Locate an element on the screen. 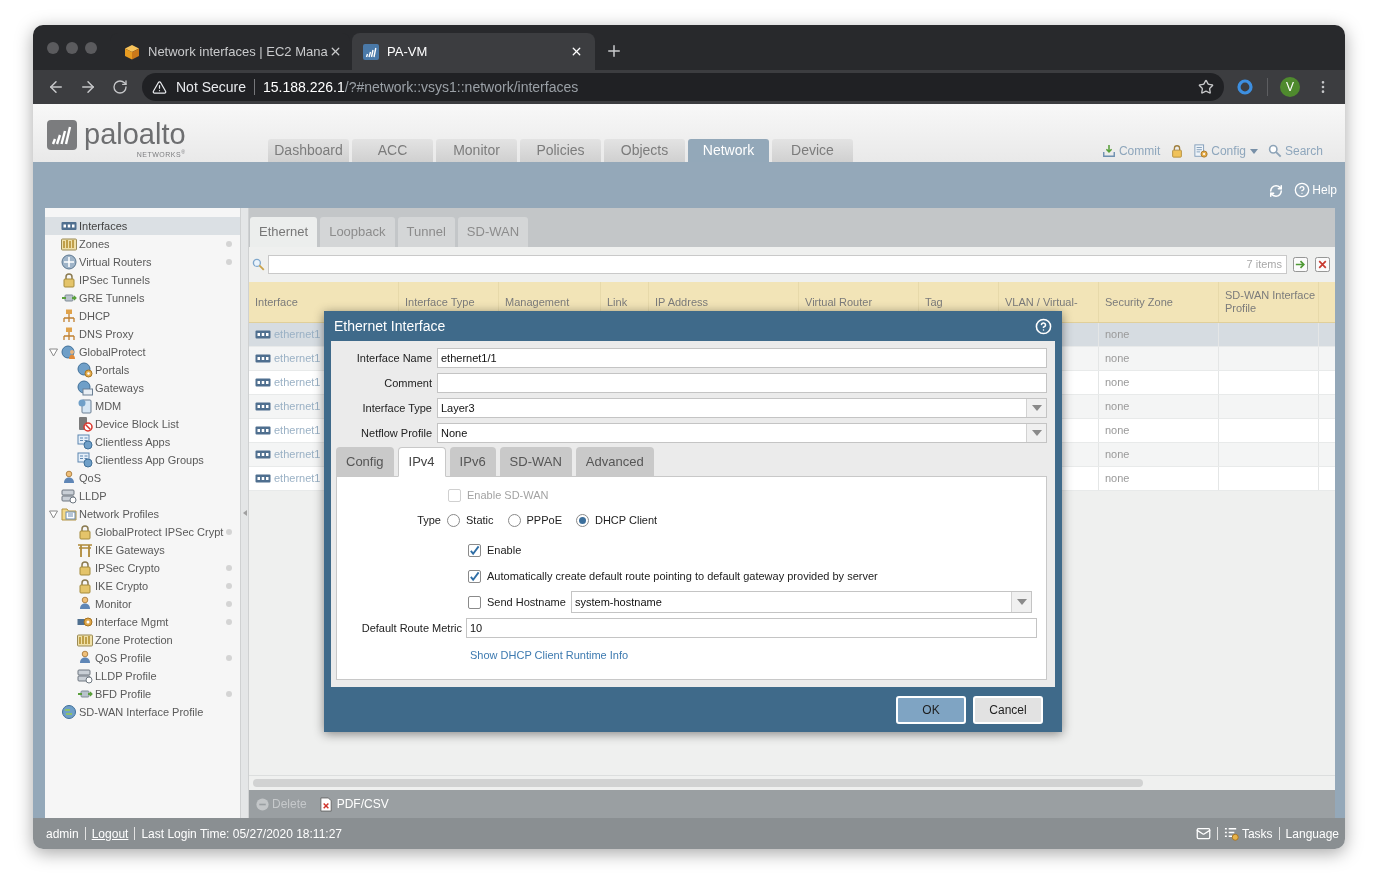 The height and width of the screenshot is (891, 1379). text-field is located at coordinates (742, 383).